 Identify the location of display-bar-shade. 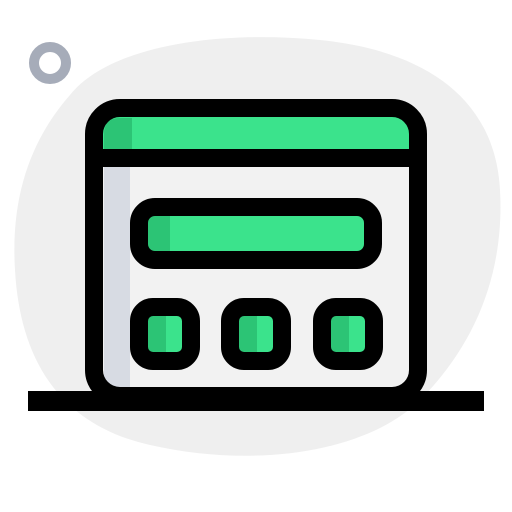
(159, 233).